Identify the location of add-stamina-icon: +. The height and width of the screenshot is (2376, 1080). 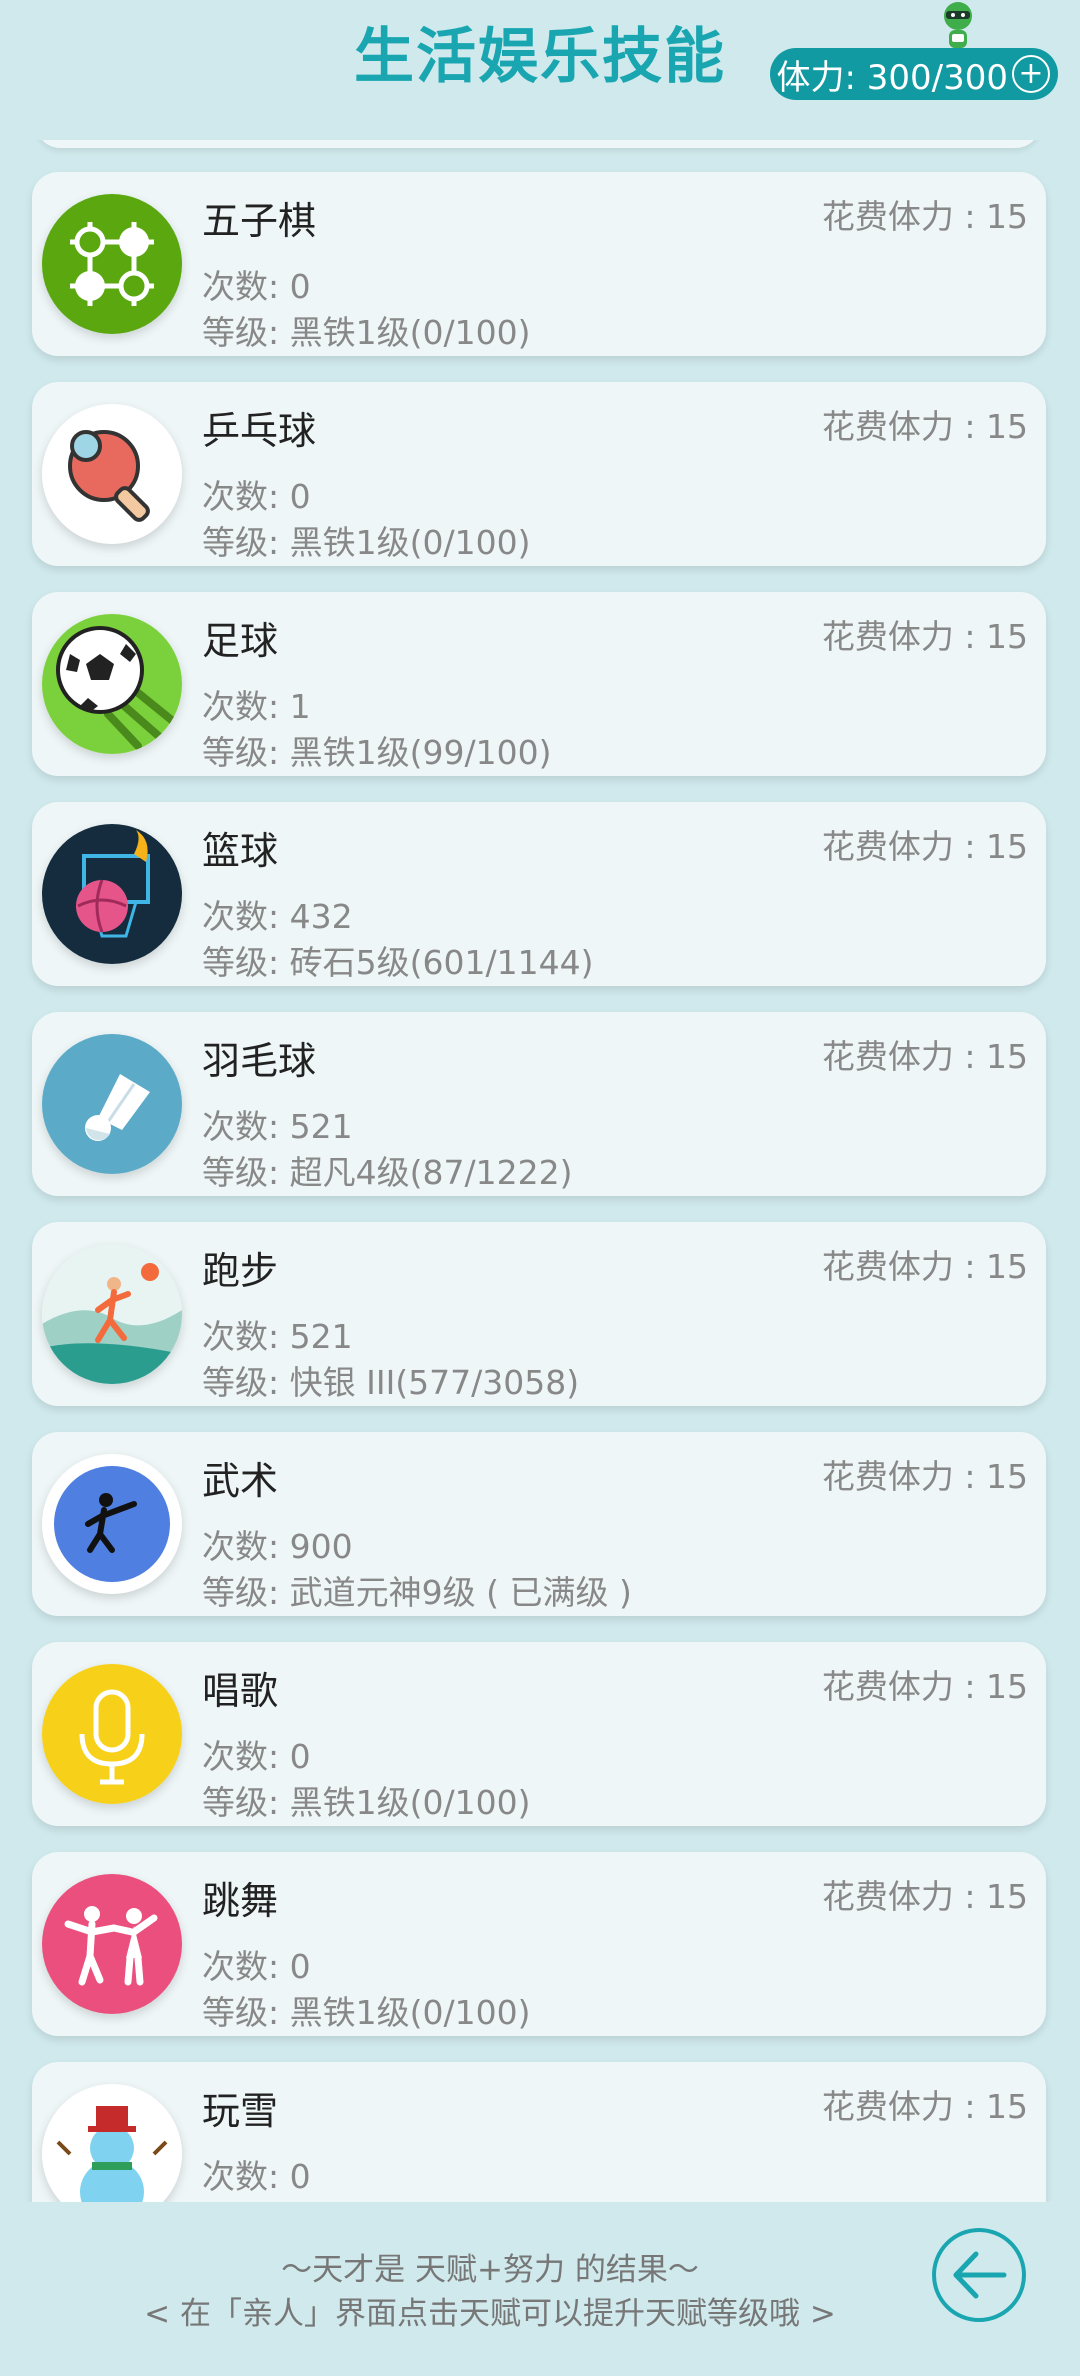
(1031, 74).